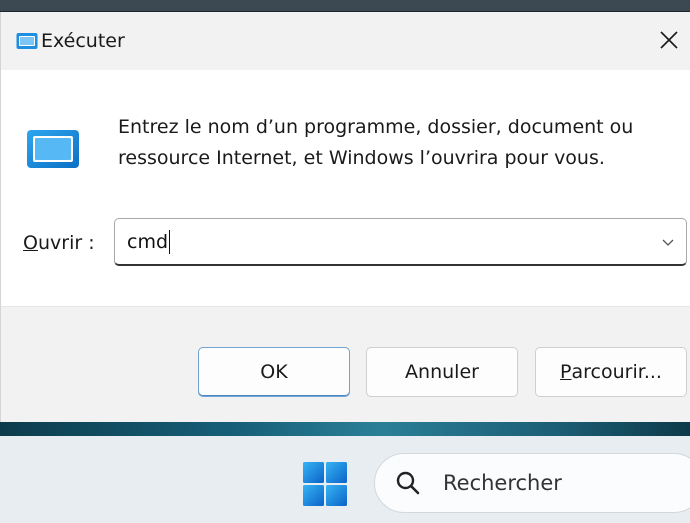  I want to click on open-label: Ouvrir :, so click(59, 243).